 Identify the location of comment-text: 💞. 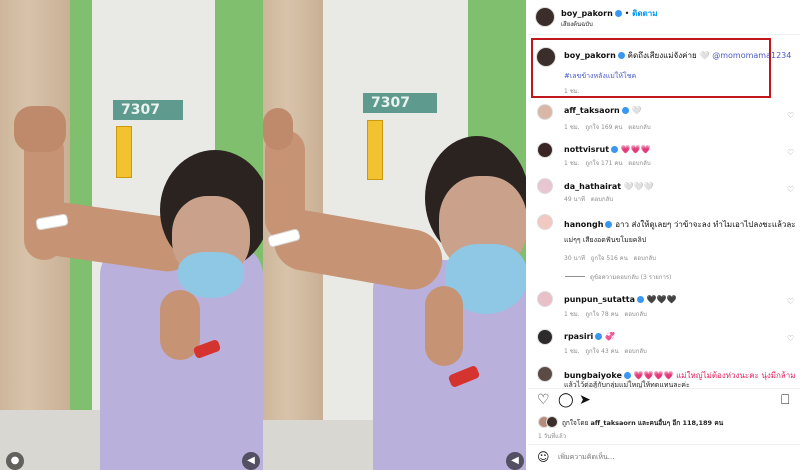
(610, 336).